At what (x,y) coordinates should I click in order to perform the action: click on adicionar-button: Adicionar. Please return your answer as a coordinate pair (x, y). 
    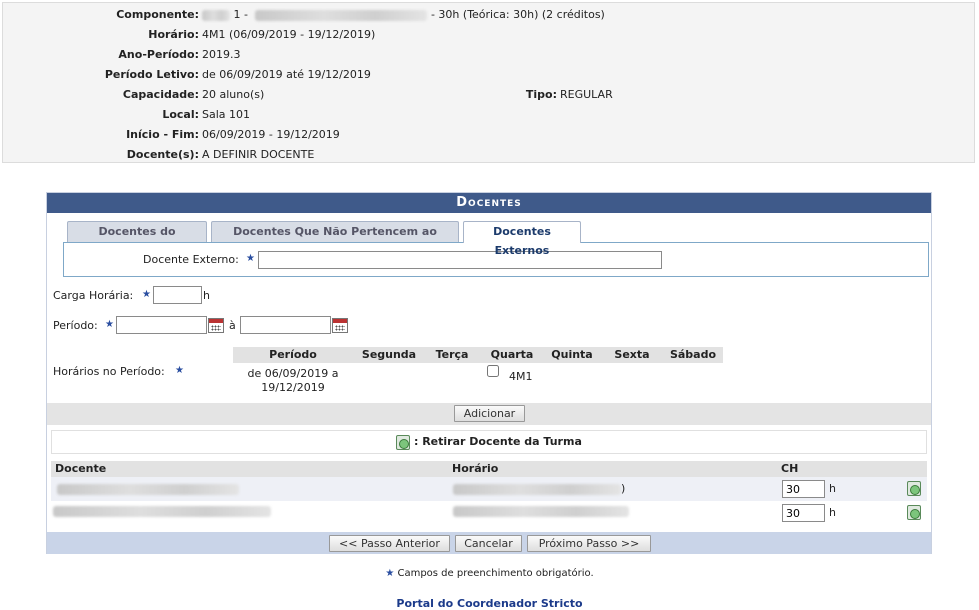
    Looking at the image, I should click on (489, 413).